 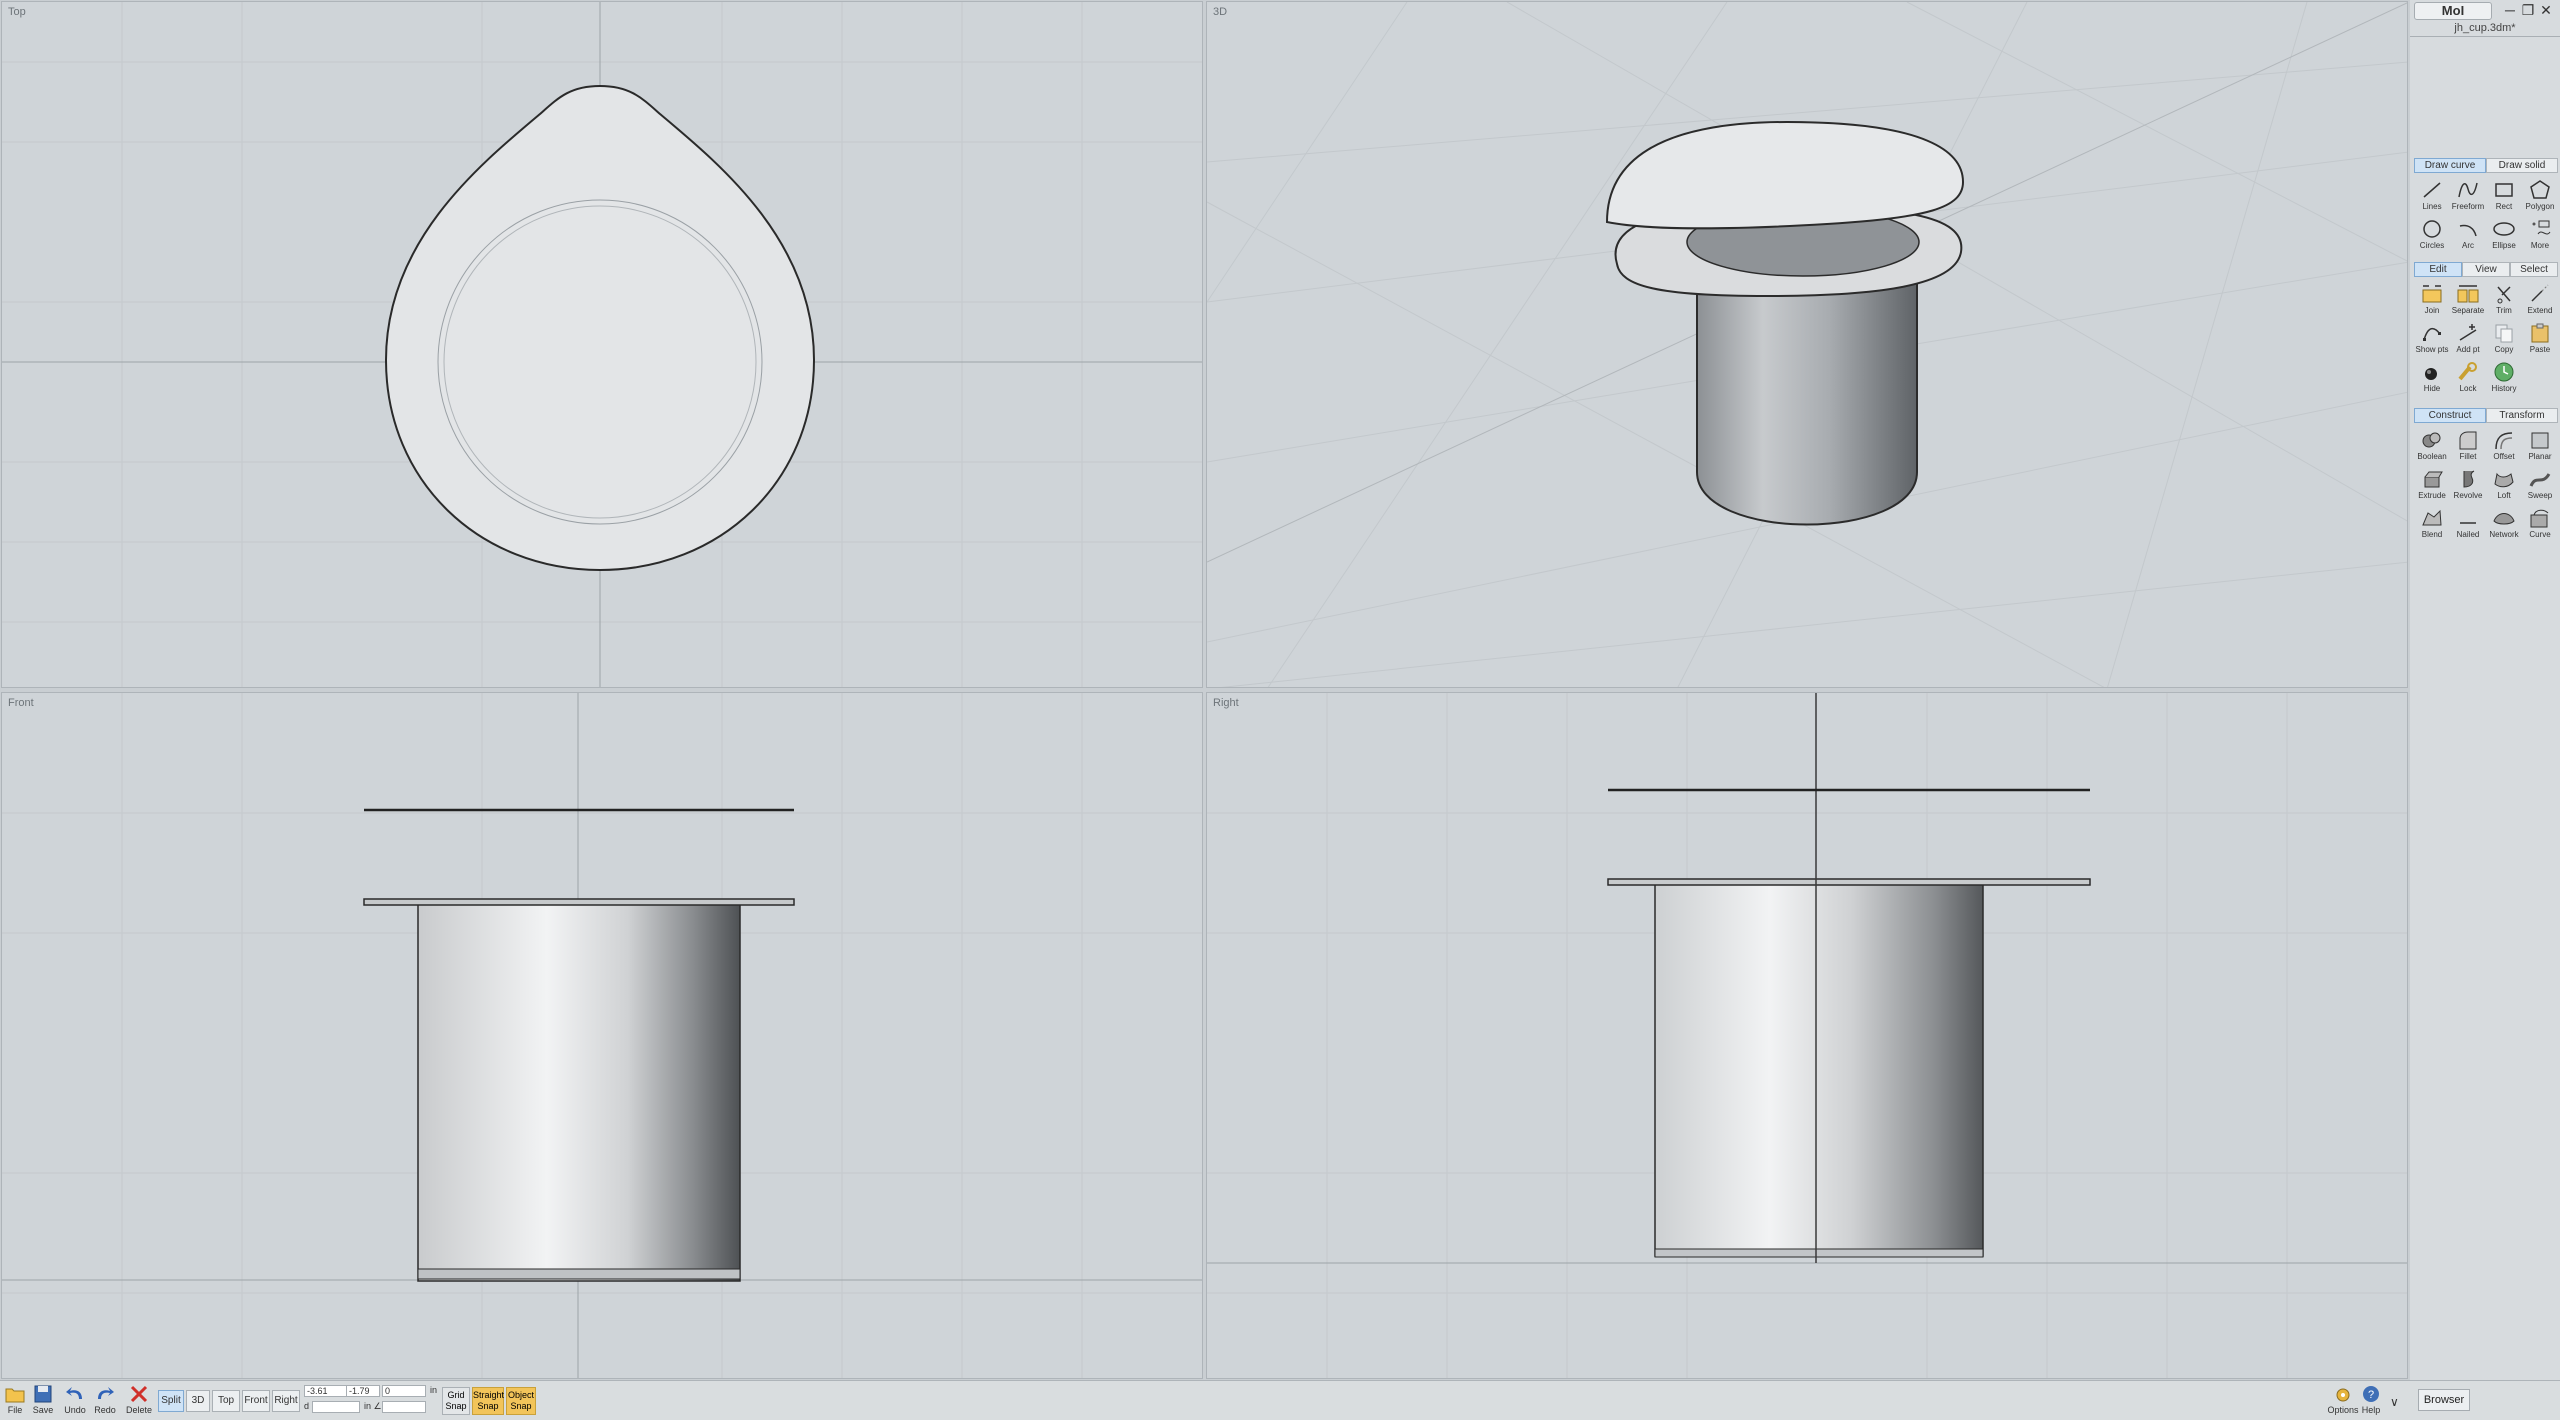 What do you see at coordinates (2468, 523) in the screenshot?
I see `nailed-button: Nailed` at bounding box center [2468, 523].